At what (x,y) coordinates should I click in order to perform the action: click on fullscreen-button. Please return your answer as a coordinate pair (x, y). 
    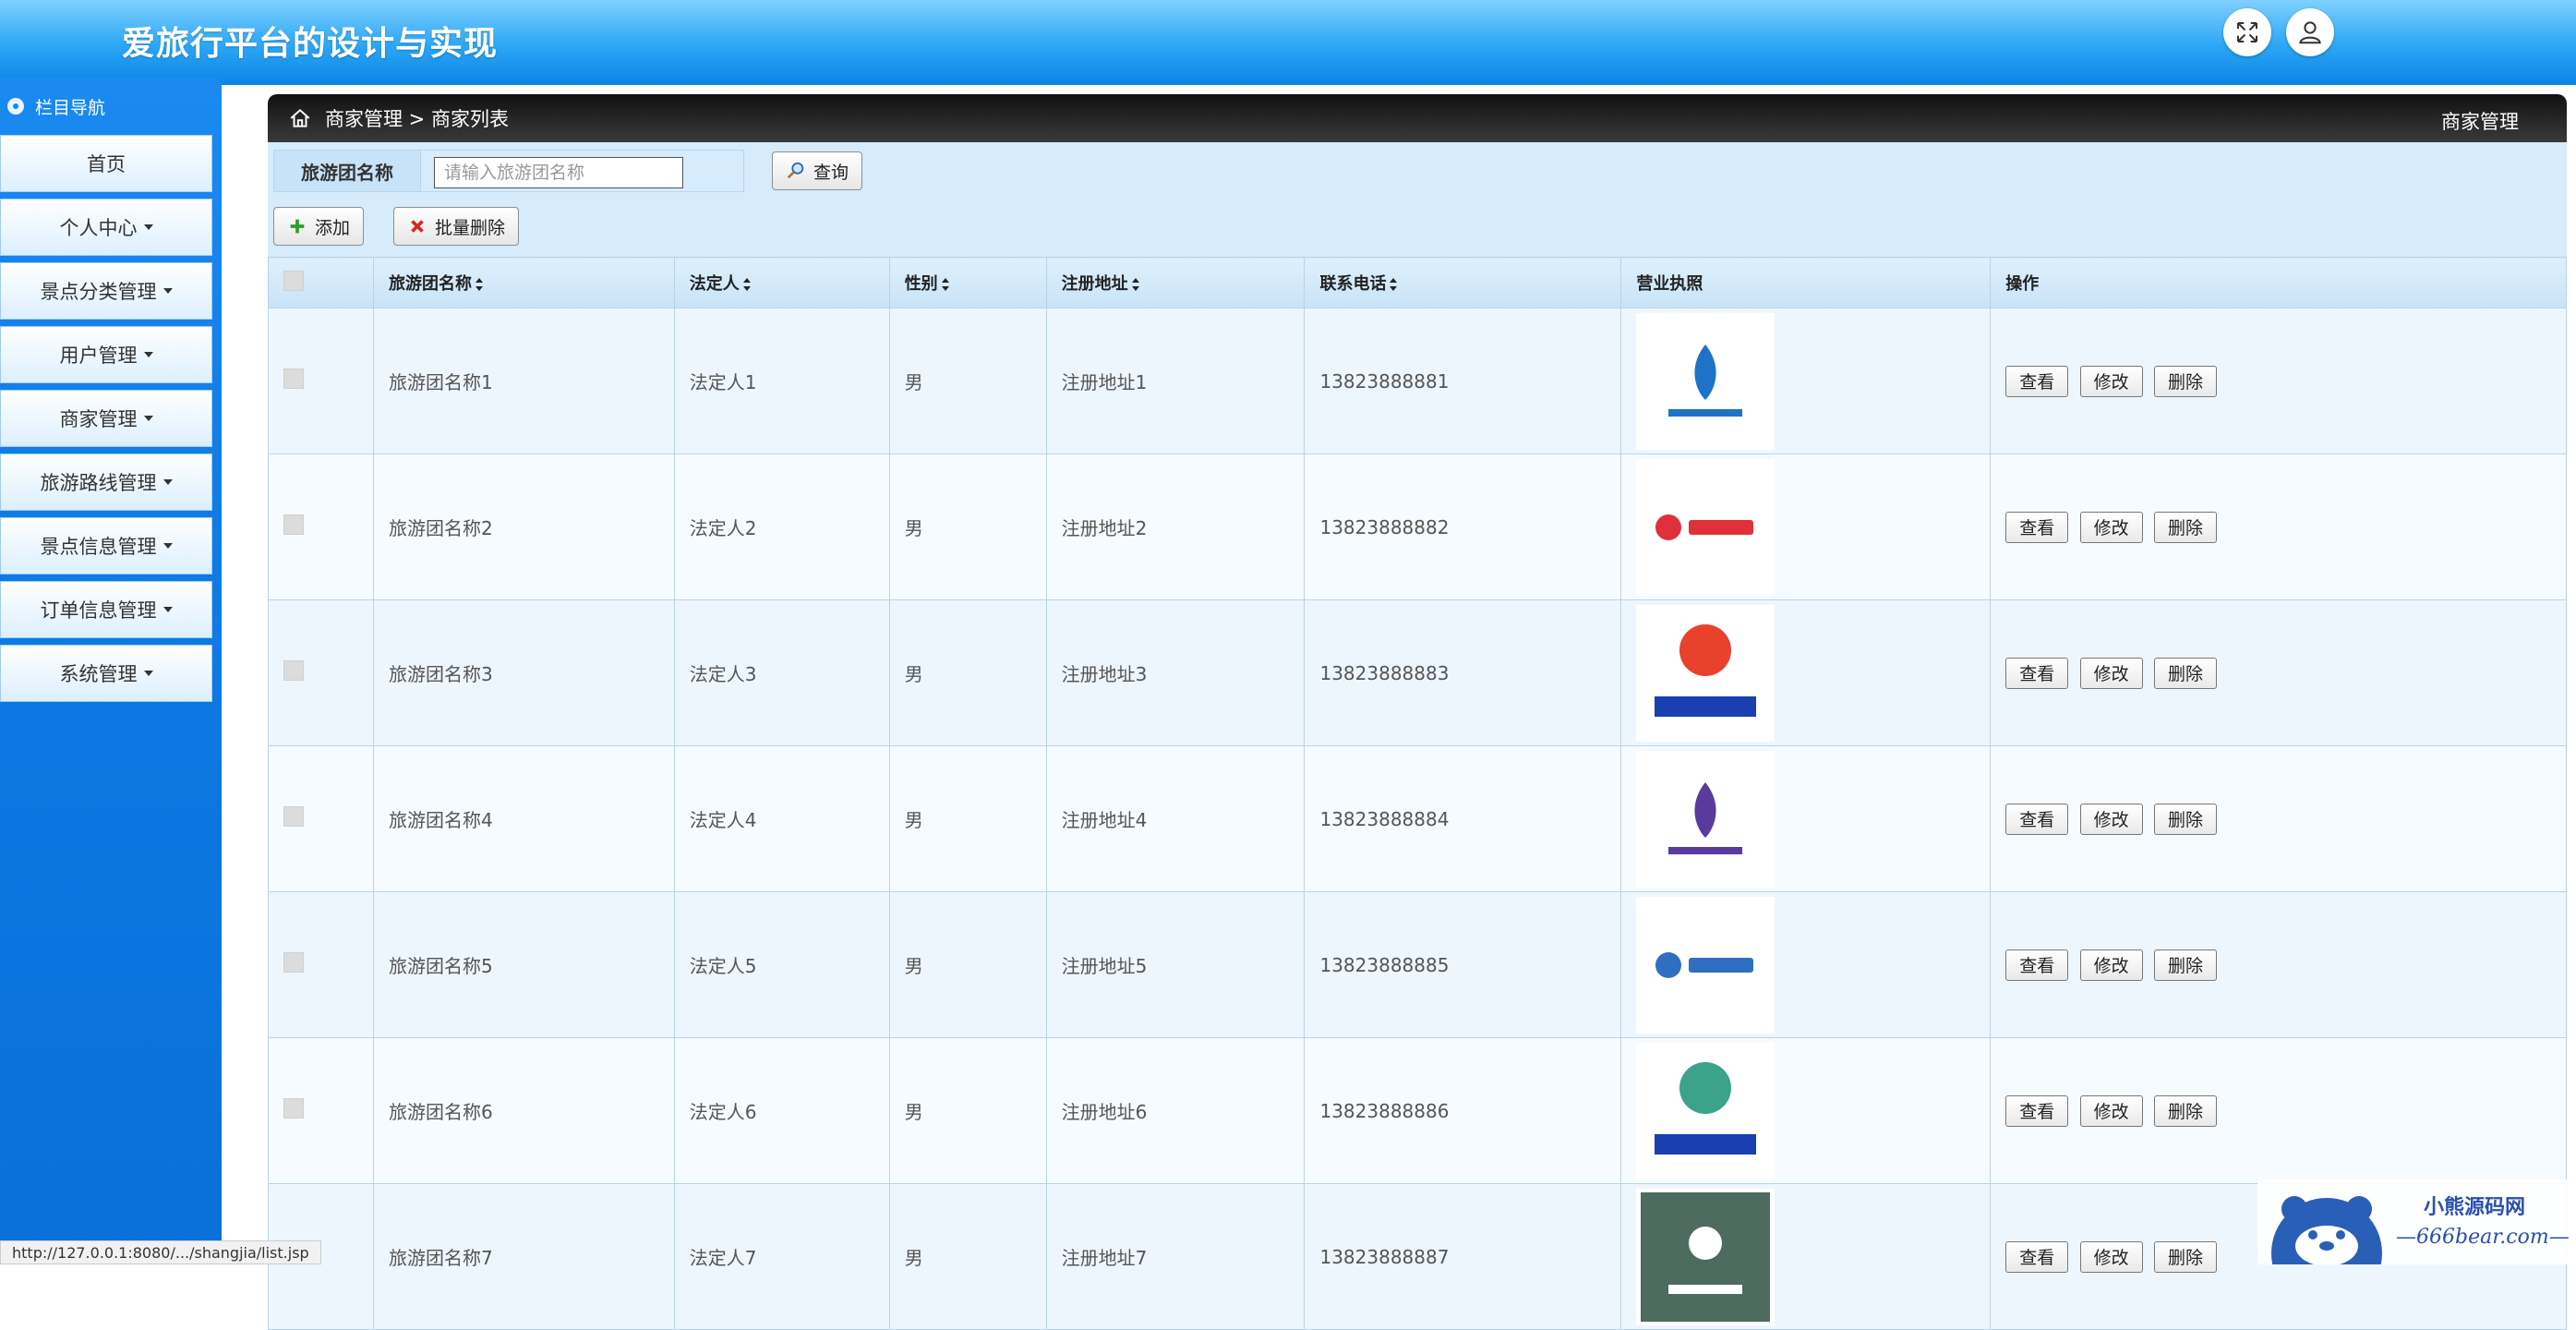
    Looking at the image, I should click on (2247, 32).